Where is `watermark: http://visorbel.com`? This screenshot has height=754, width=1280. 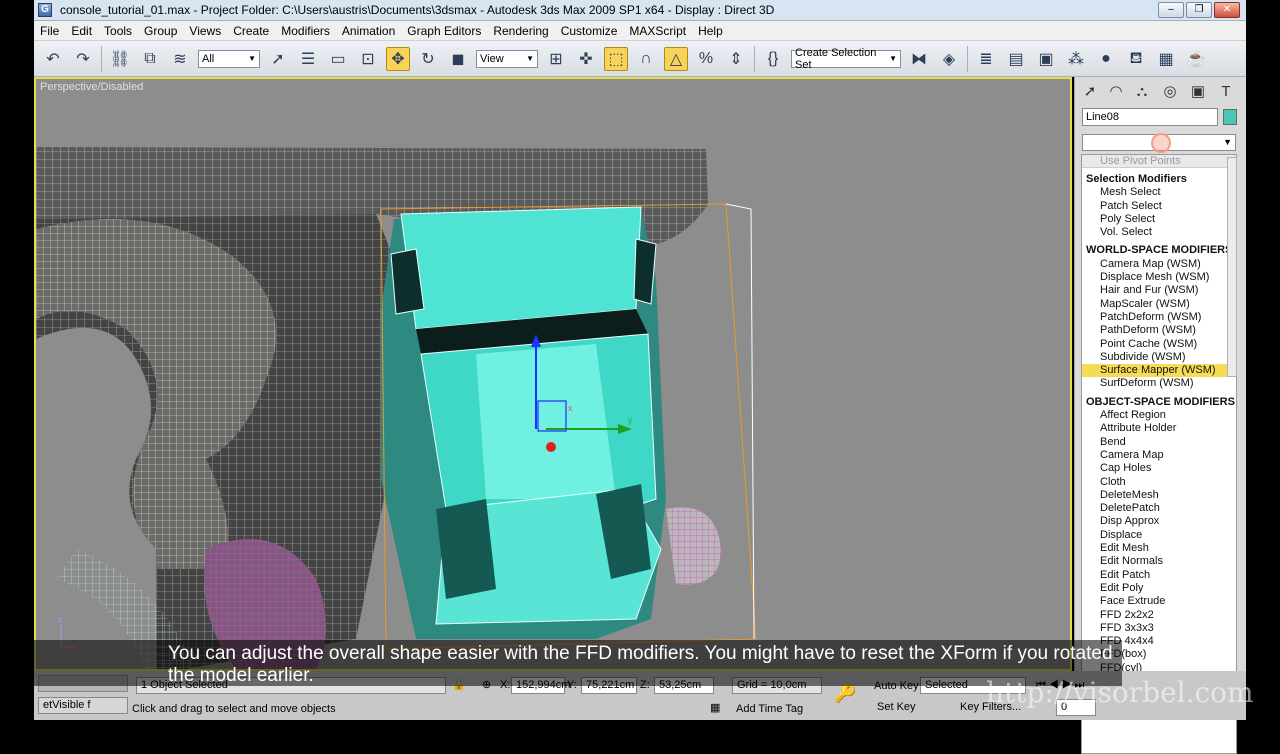
watermark: http://visorbel.com is located at coordinates (1120, 692).